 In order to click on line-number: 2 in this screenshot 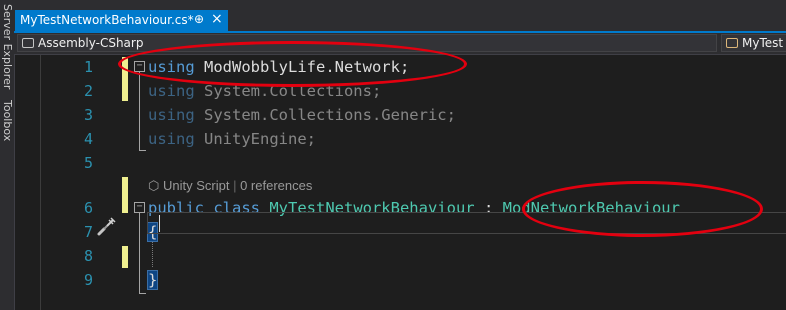, I will do `click(88, 91)`.